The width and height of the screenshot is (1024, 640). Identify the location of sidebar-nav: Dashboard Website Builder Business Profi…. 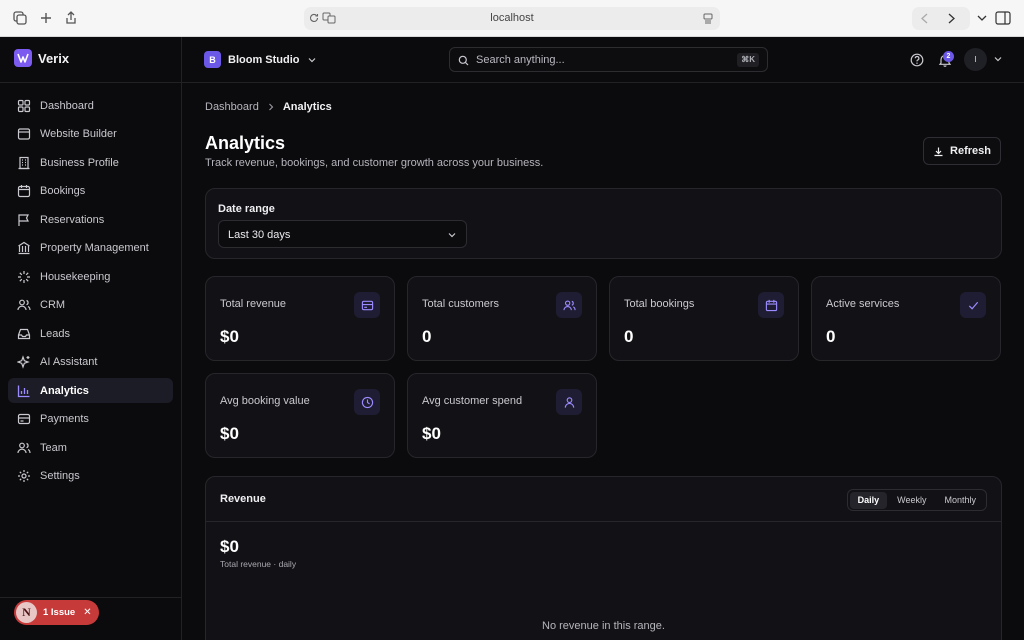
(90, 292).